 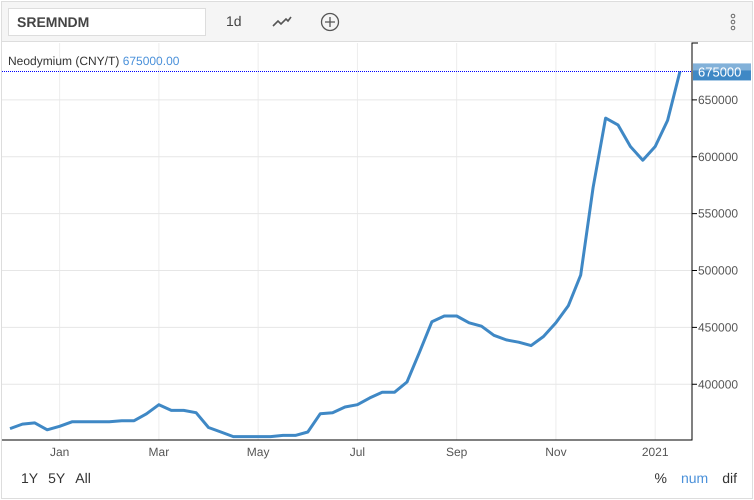 I want to click on y-axis-label: 400000, so click(x=718, y=384).